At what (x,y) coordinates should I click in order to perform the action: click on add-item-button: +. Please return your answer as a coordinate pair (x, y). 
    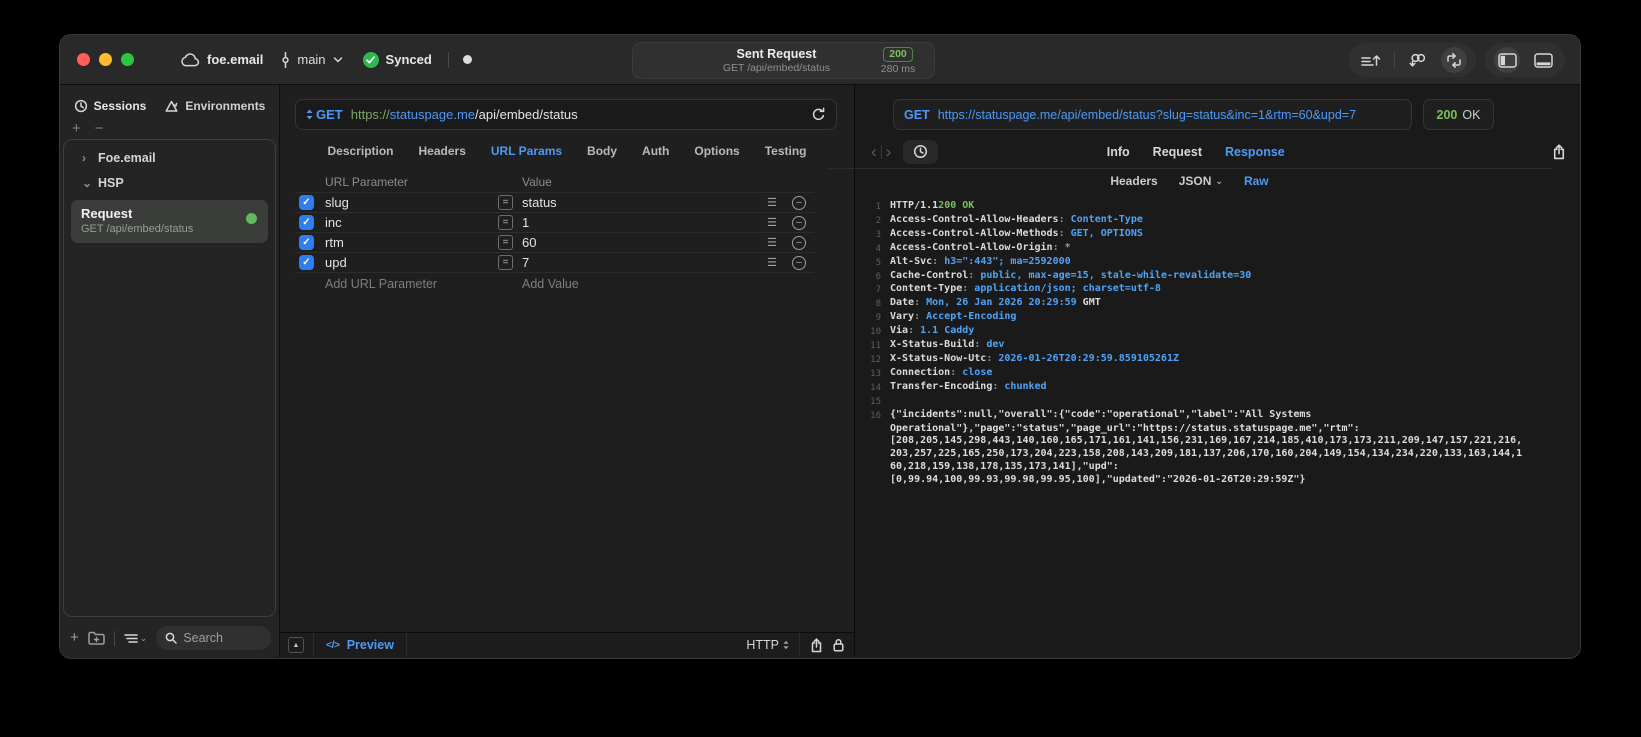
    Looking at the image, I should click on (76, 128).